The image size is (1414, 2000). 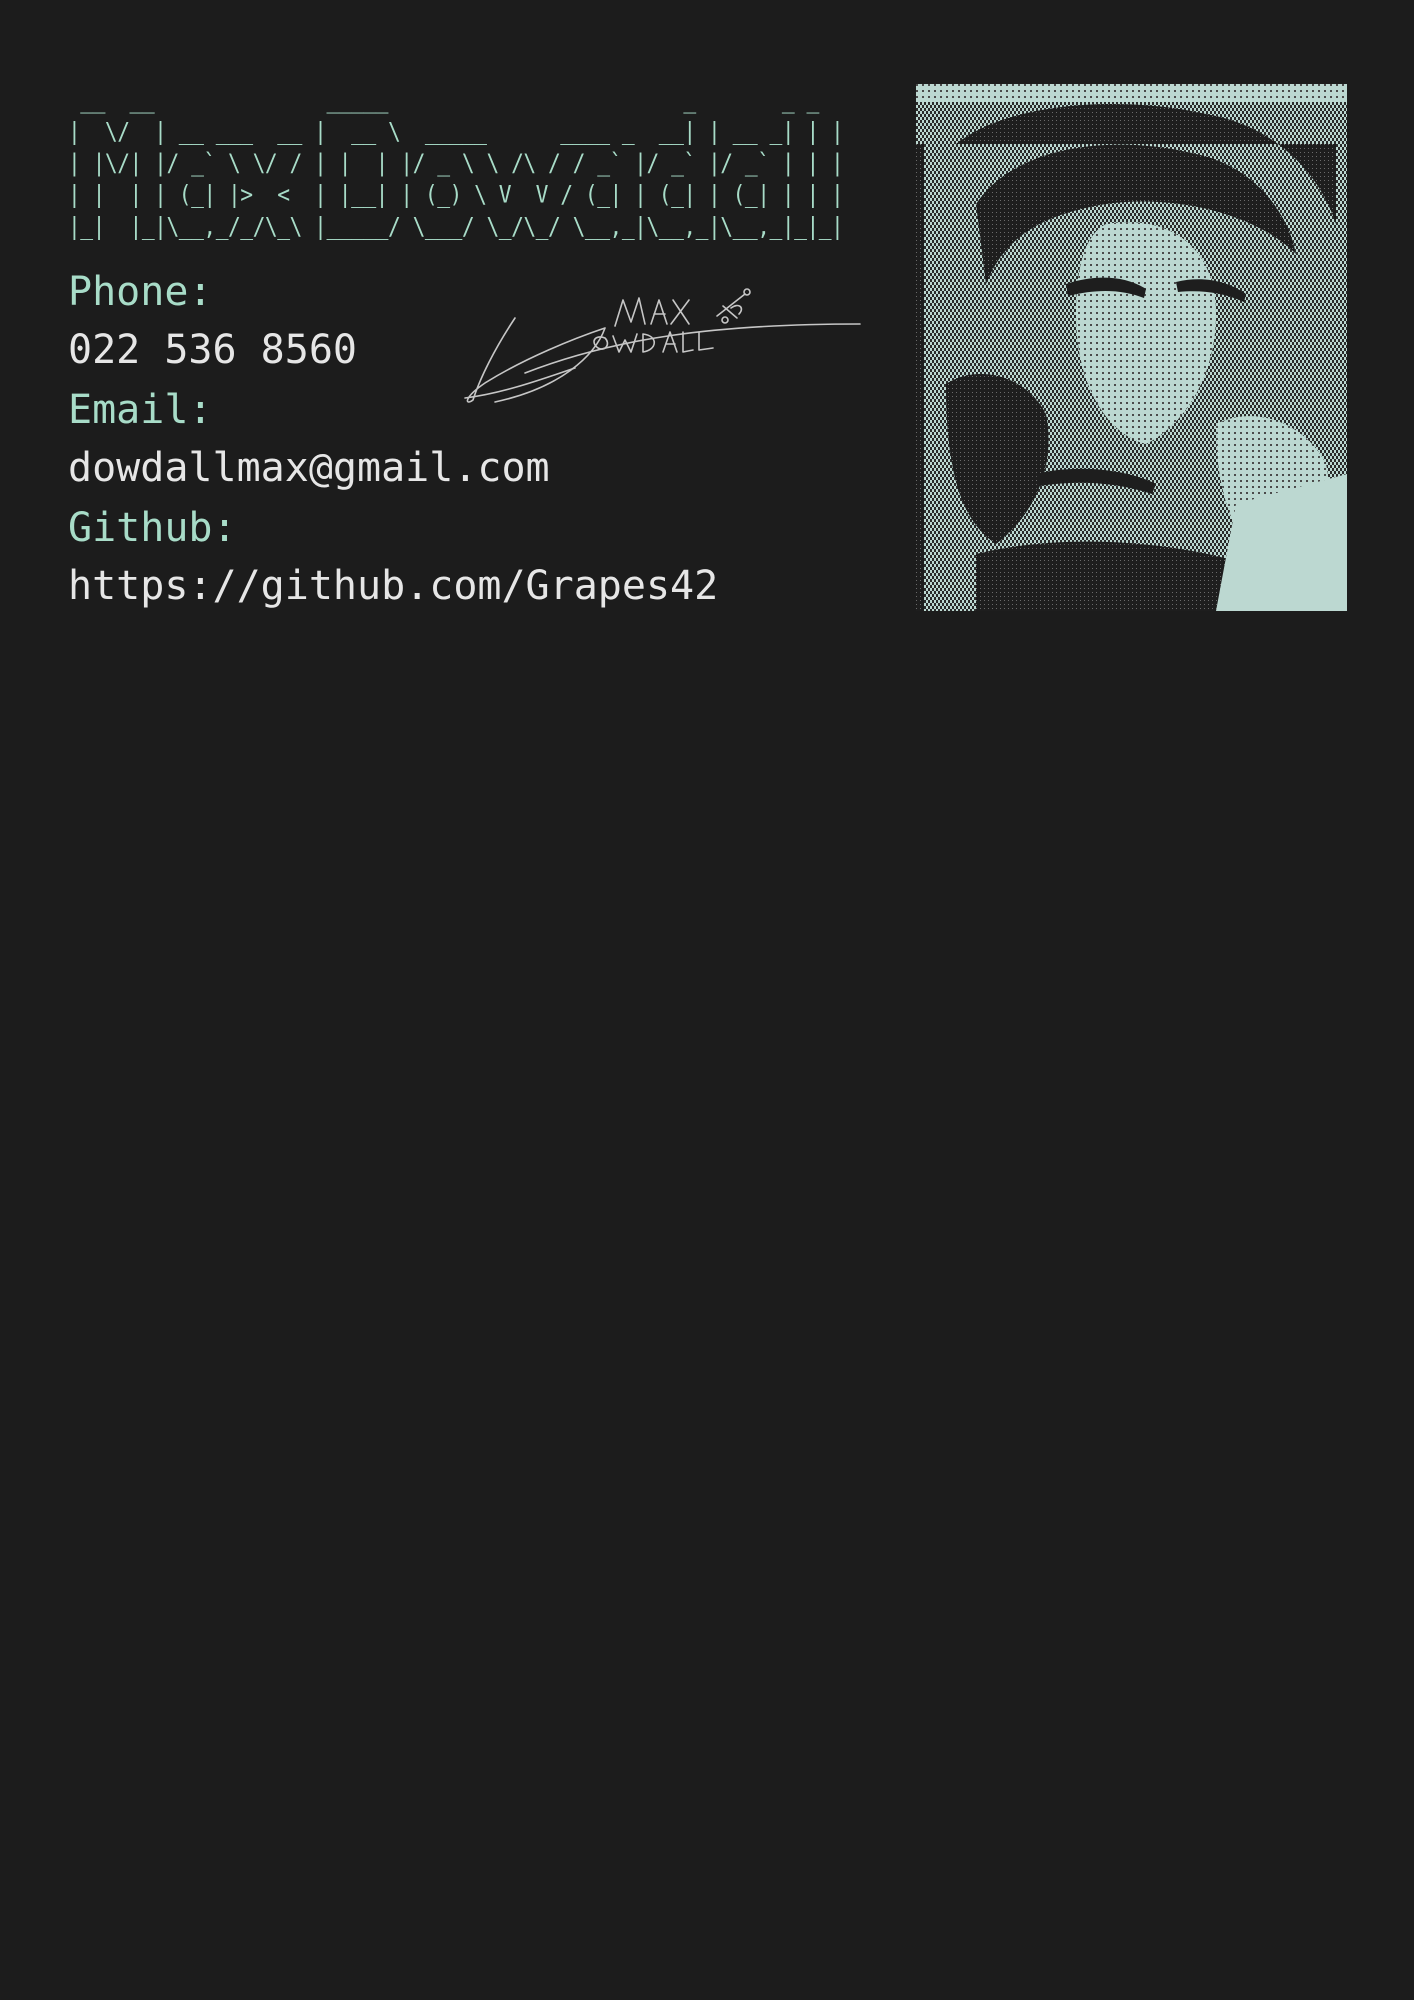 I want to click on signature-drawing, so click(x=662, y=345).